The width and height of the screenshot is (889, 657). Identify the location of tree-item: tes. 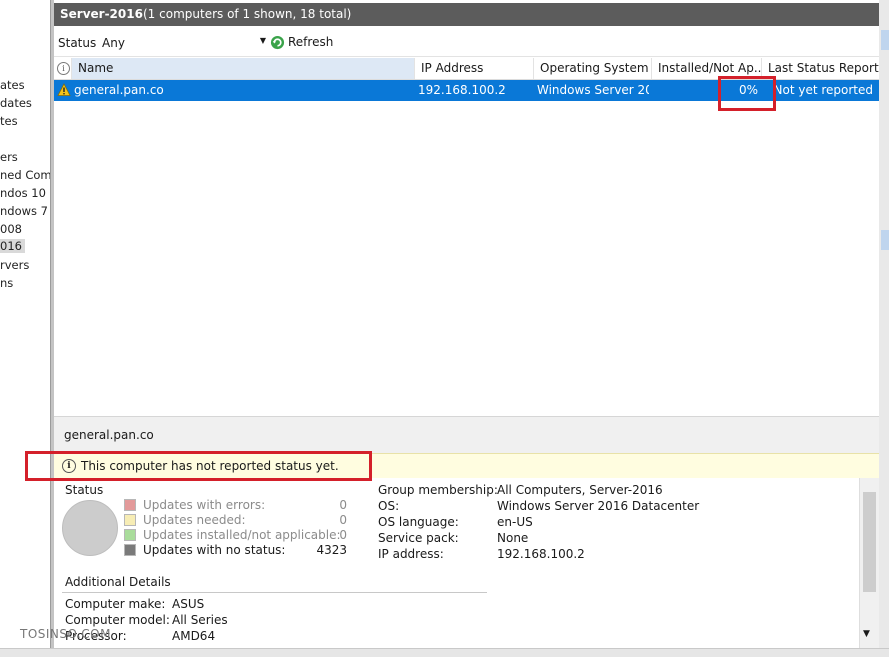
(9, 121).